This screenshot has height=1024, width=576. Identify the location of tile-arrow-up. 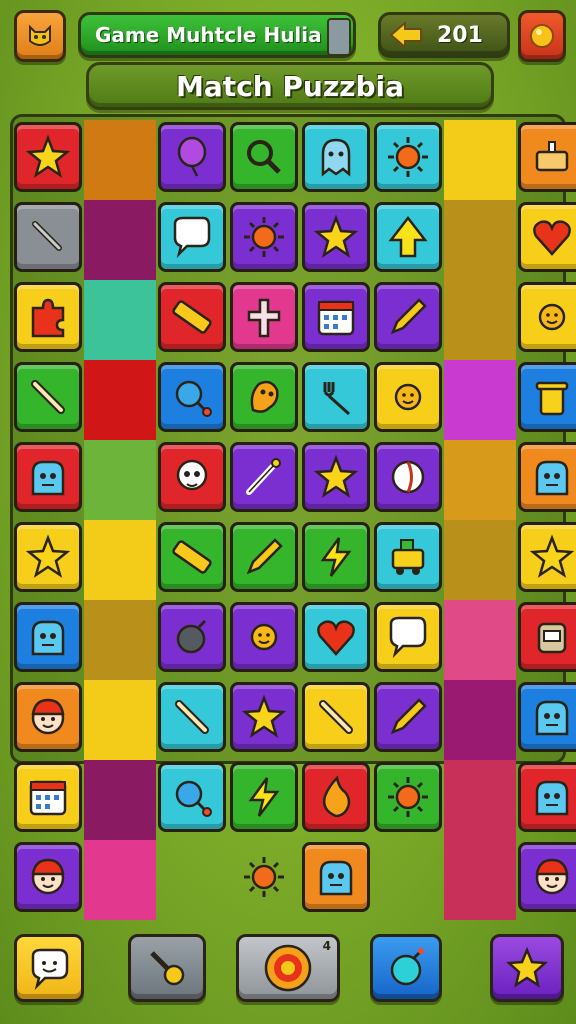
(408, 237).